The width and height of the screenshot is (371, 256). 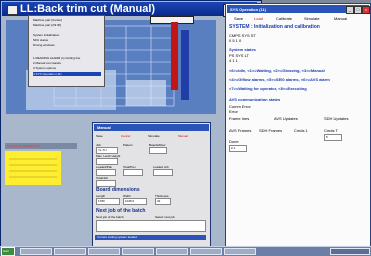 What do you see at coordinates (67, 35) in the screenshot?
I see `menu-item: System initialization` at bounding box center [67, 35].